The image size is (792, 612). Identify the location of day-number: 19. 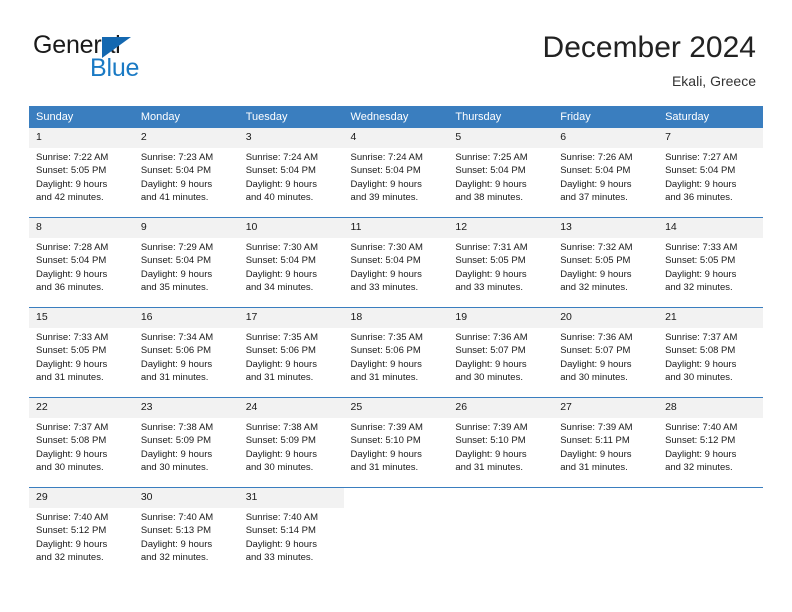
(501, 318).